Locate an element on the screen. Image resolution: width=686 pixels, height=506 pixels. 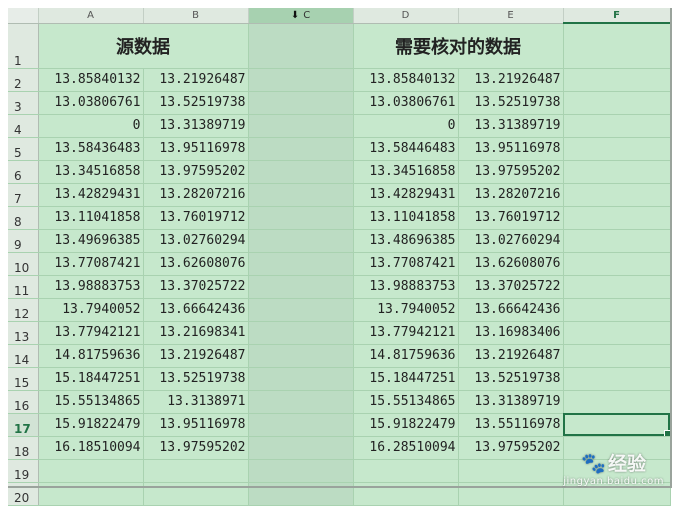
cell-c9 is located at coordinates (301, 241).